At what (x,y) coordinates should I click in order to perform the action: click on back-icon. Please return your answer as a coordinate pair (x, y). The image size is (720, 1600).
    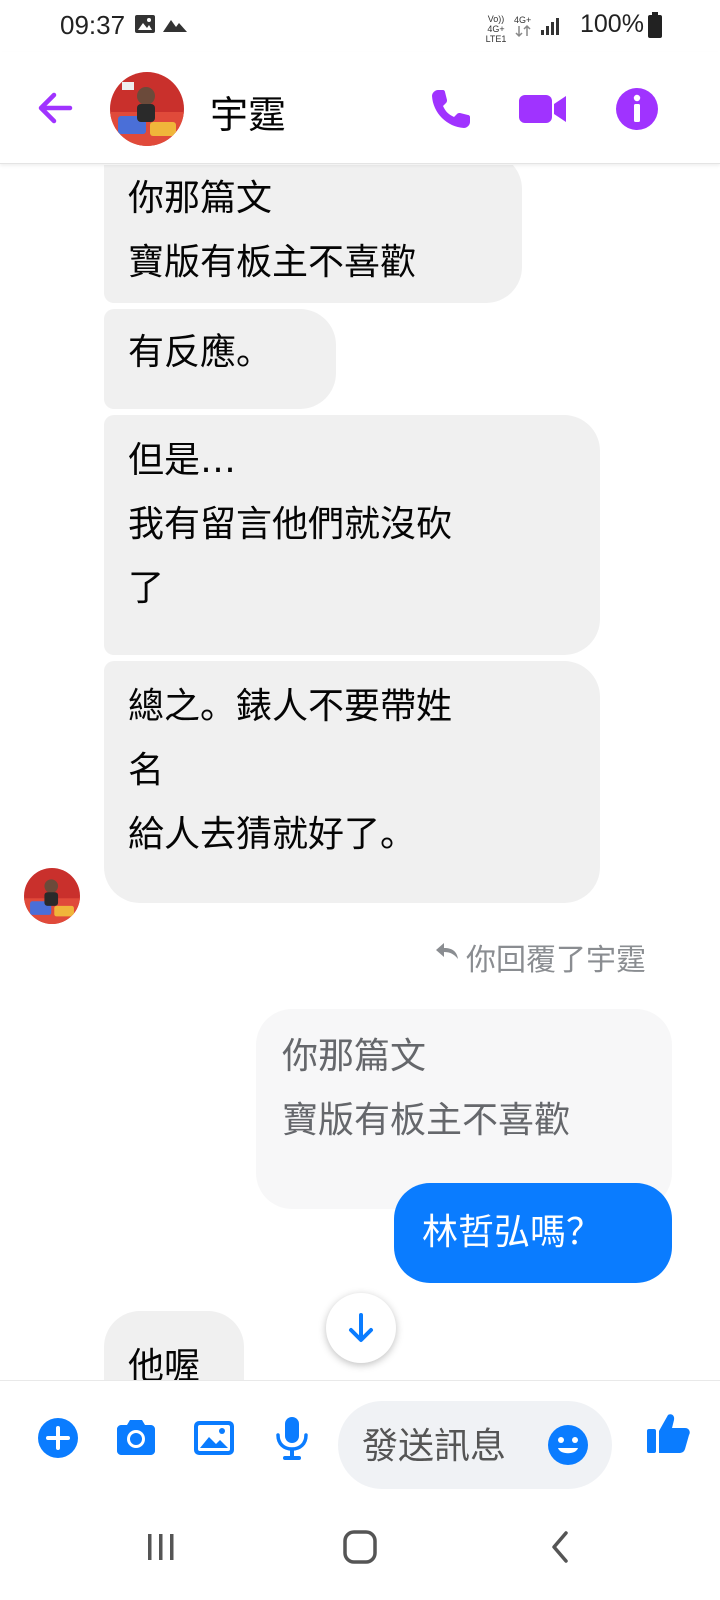
    Looking at the image, I should click on (560, 1547).